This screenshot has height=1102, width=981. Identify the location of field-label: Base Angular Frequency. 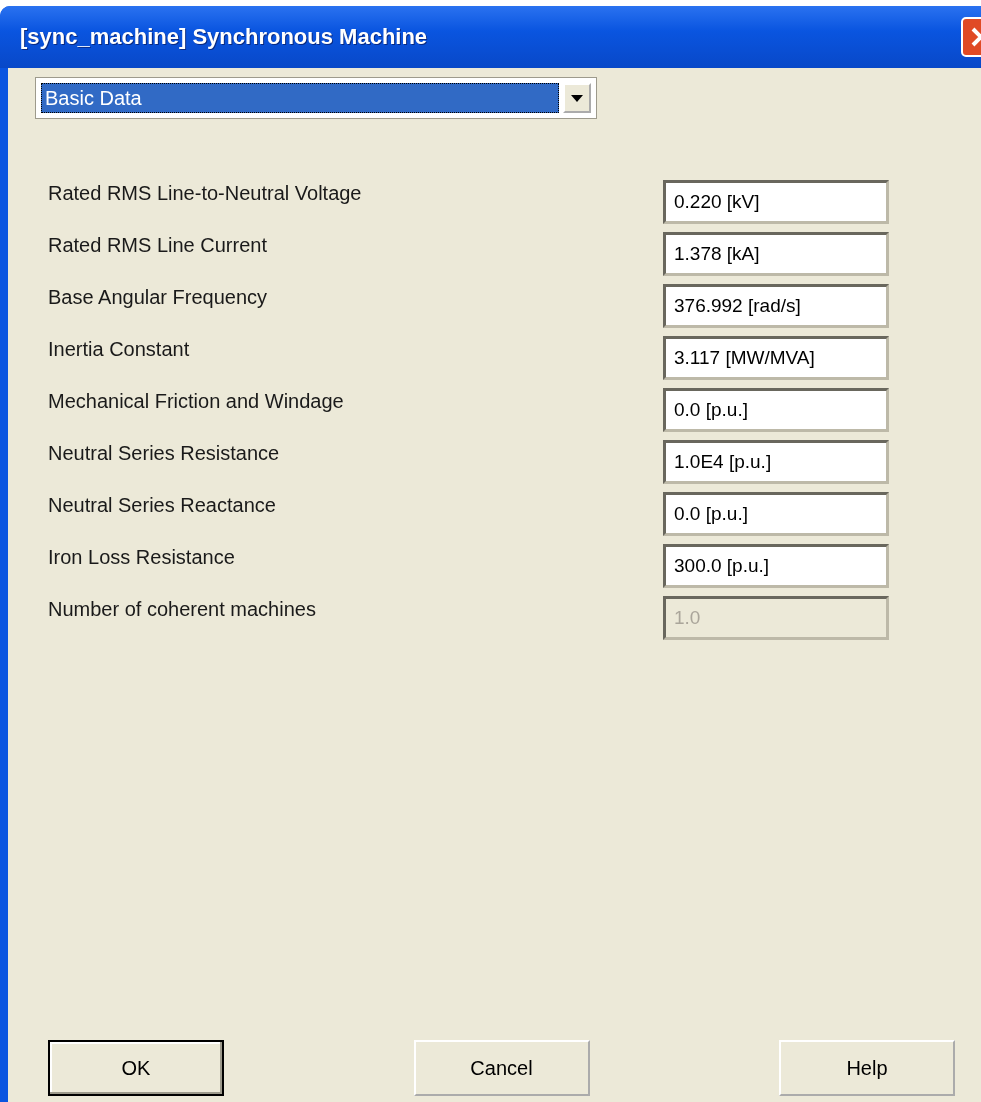
(158, 297).